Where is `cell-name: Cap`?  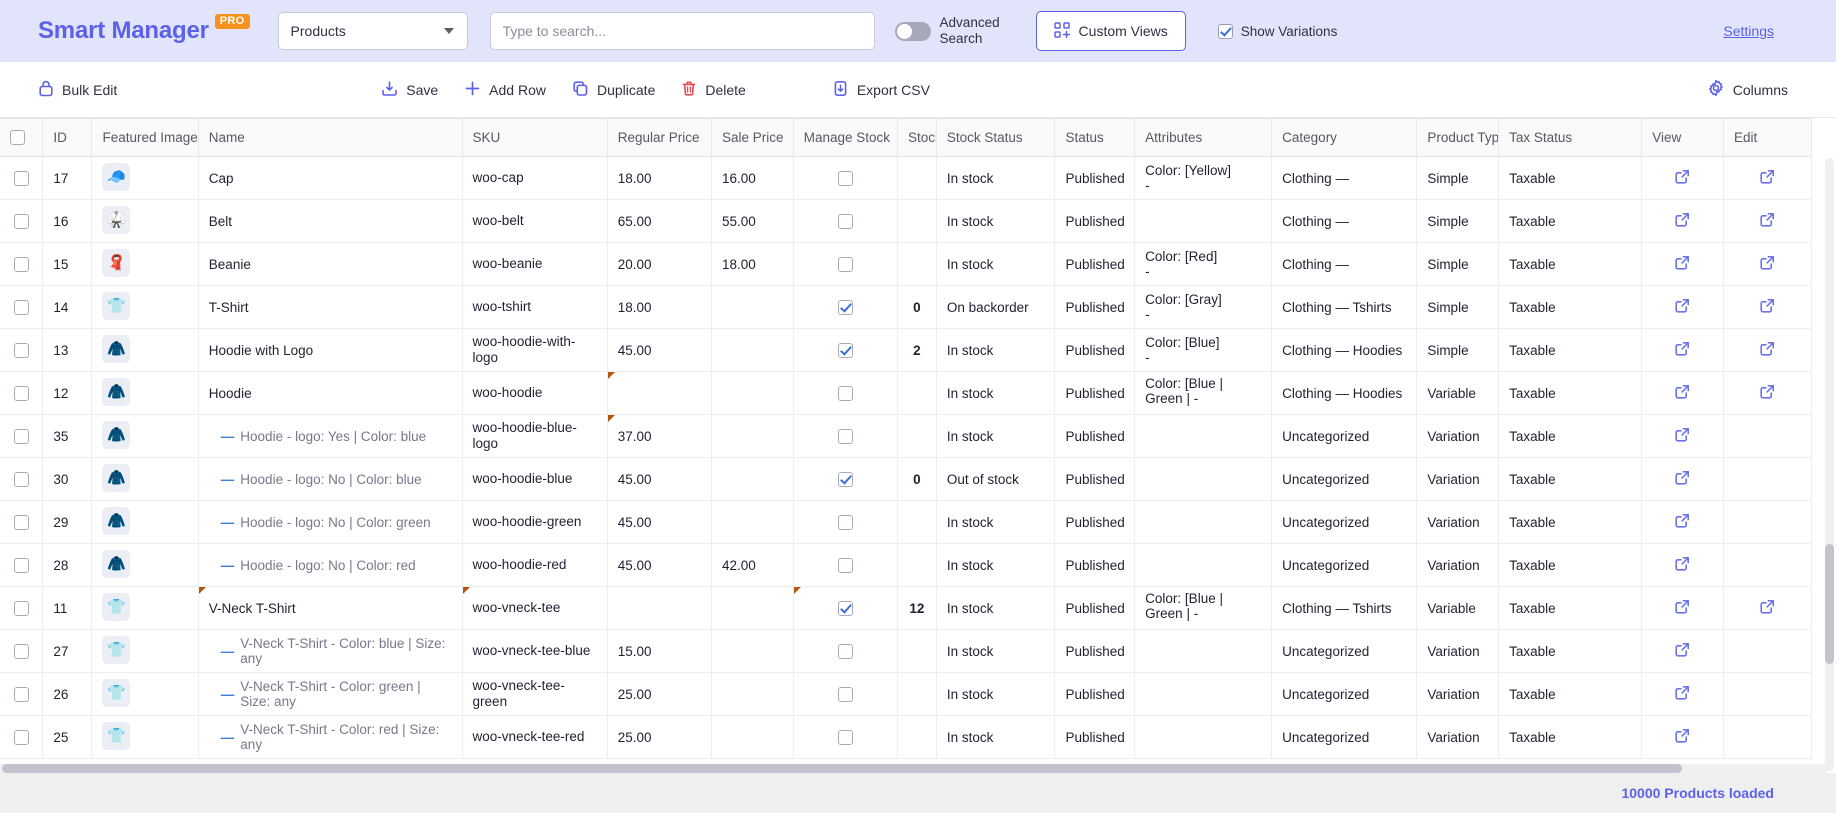 cell-name: Cap is located at coordinates (330, 178).